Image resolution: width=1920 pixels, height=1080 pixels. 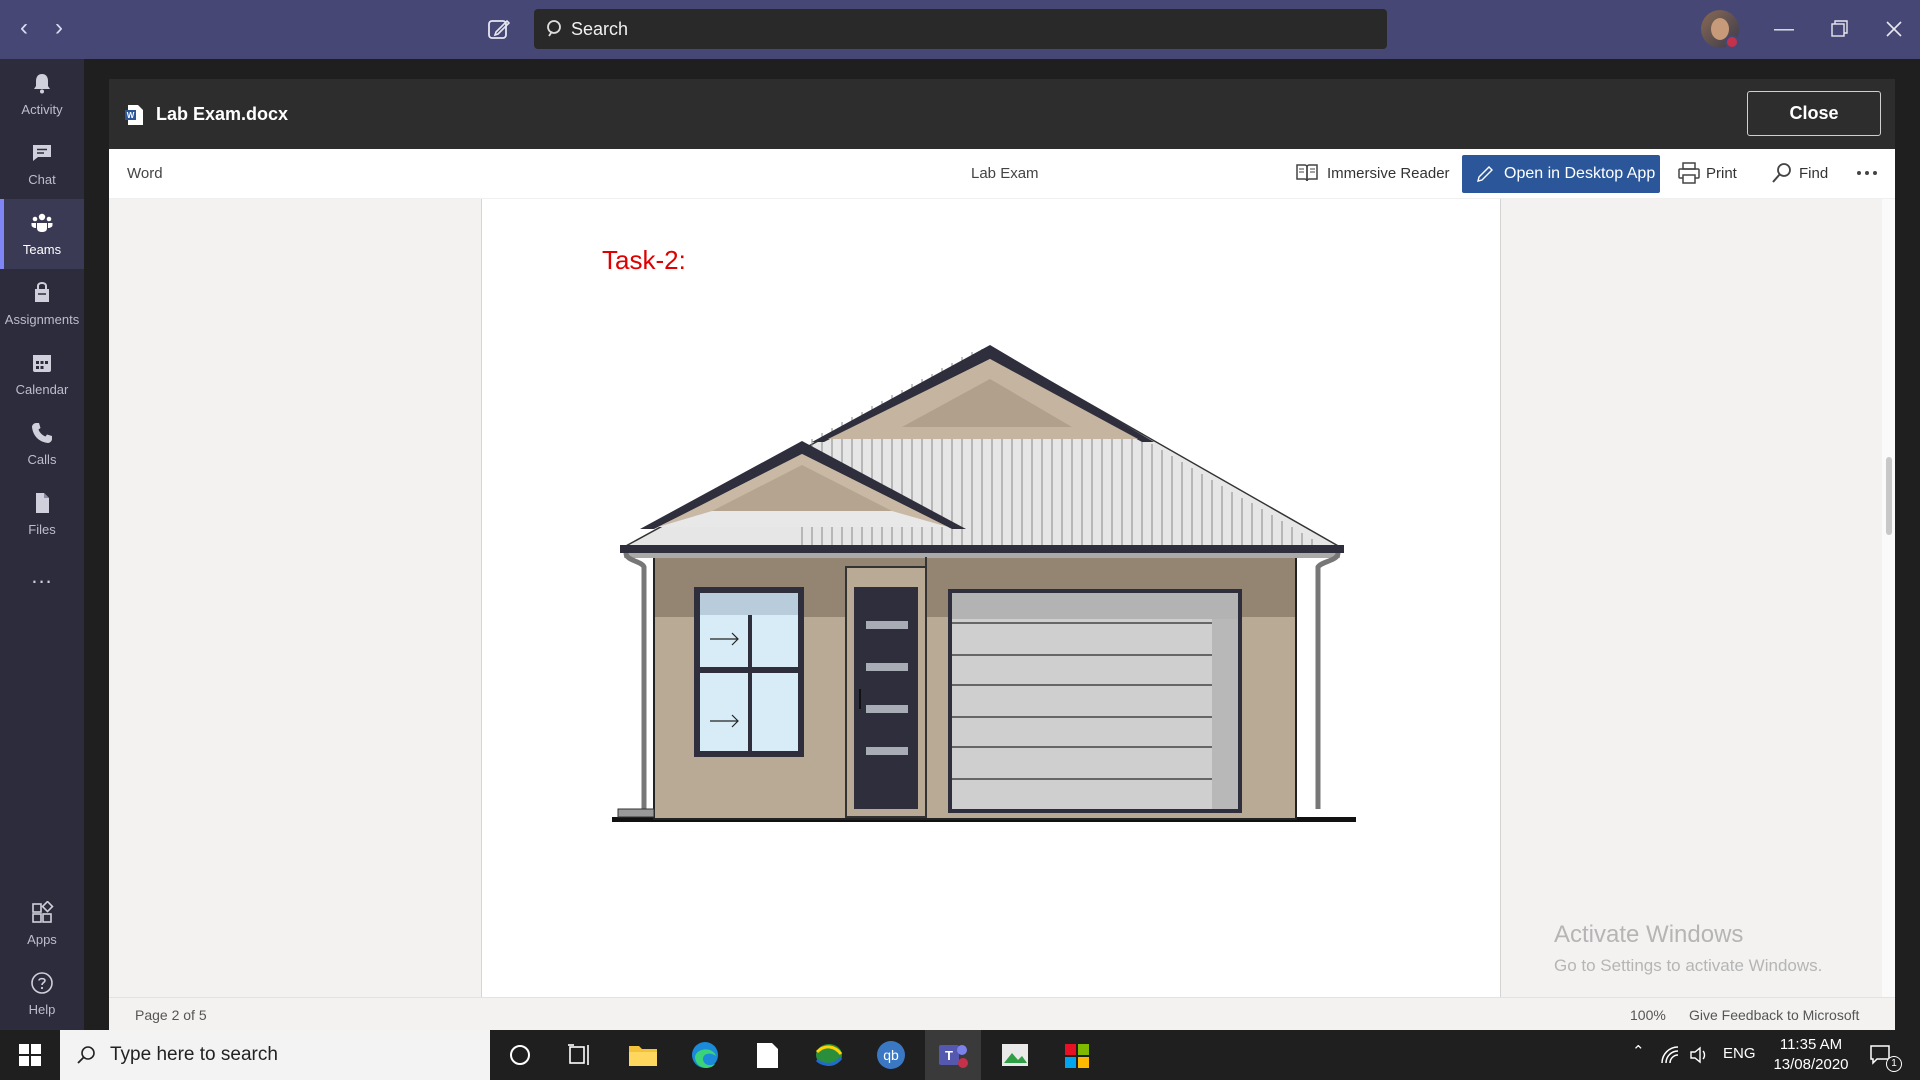 I want to click on open-desktop-app-button: Open in Desktop App, so click(x=1561, y=174).